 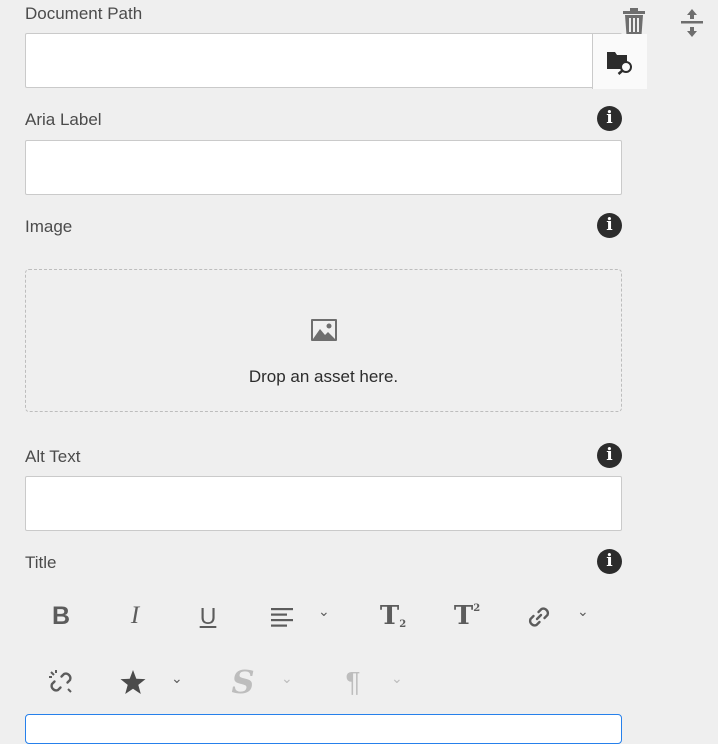 I want to click on underline-button: U, so click(x=208, y=616).